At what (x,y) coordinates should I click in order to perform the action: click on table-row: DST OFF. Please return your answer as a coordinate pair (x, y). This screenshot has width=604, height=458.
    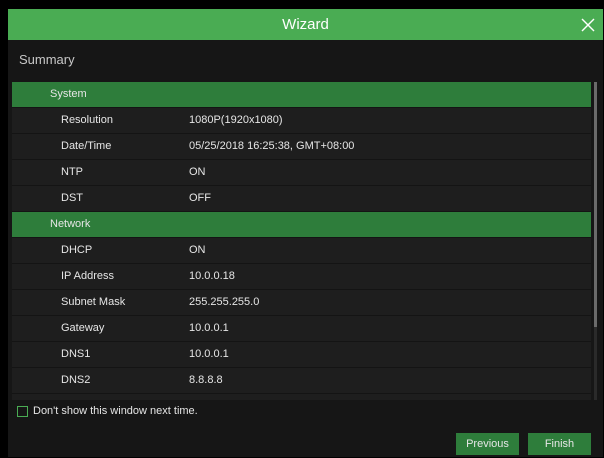
    Looking at the image, I should click on (301, 199).